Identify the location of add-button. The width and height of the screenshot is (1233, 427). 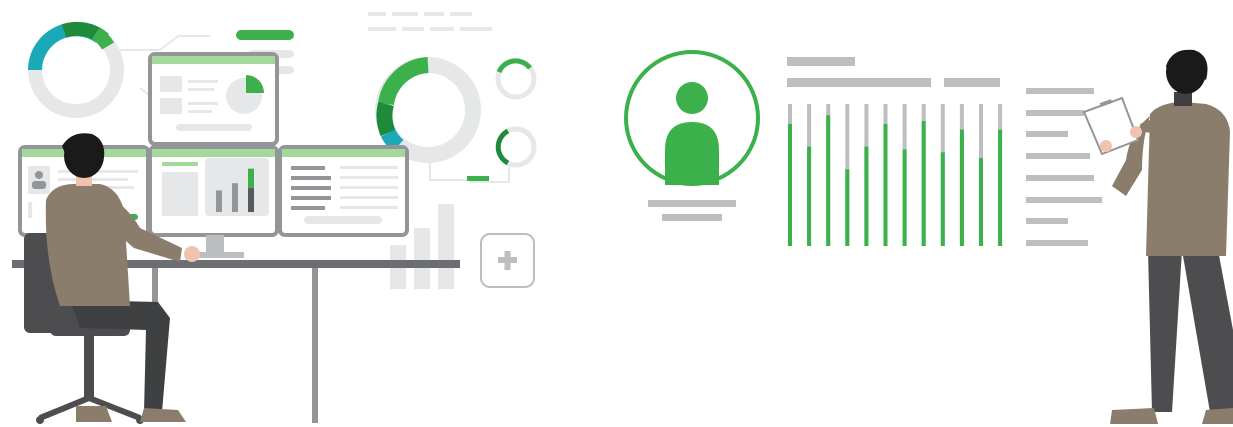
(507, 260).